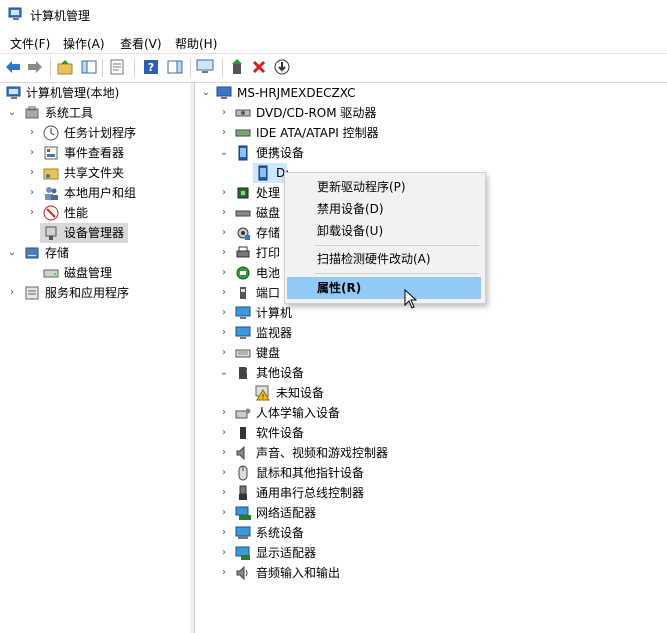 The width and height of the screenshot is (667, 633). Describe the element at coordinates (95, 173) in the screenshot. I see `tree-shared-folders: › 共享文件夹` at that location.